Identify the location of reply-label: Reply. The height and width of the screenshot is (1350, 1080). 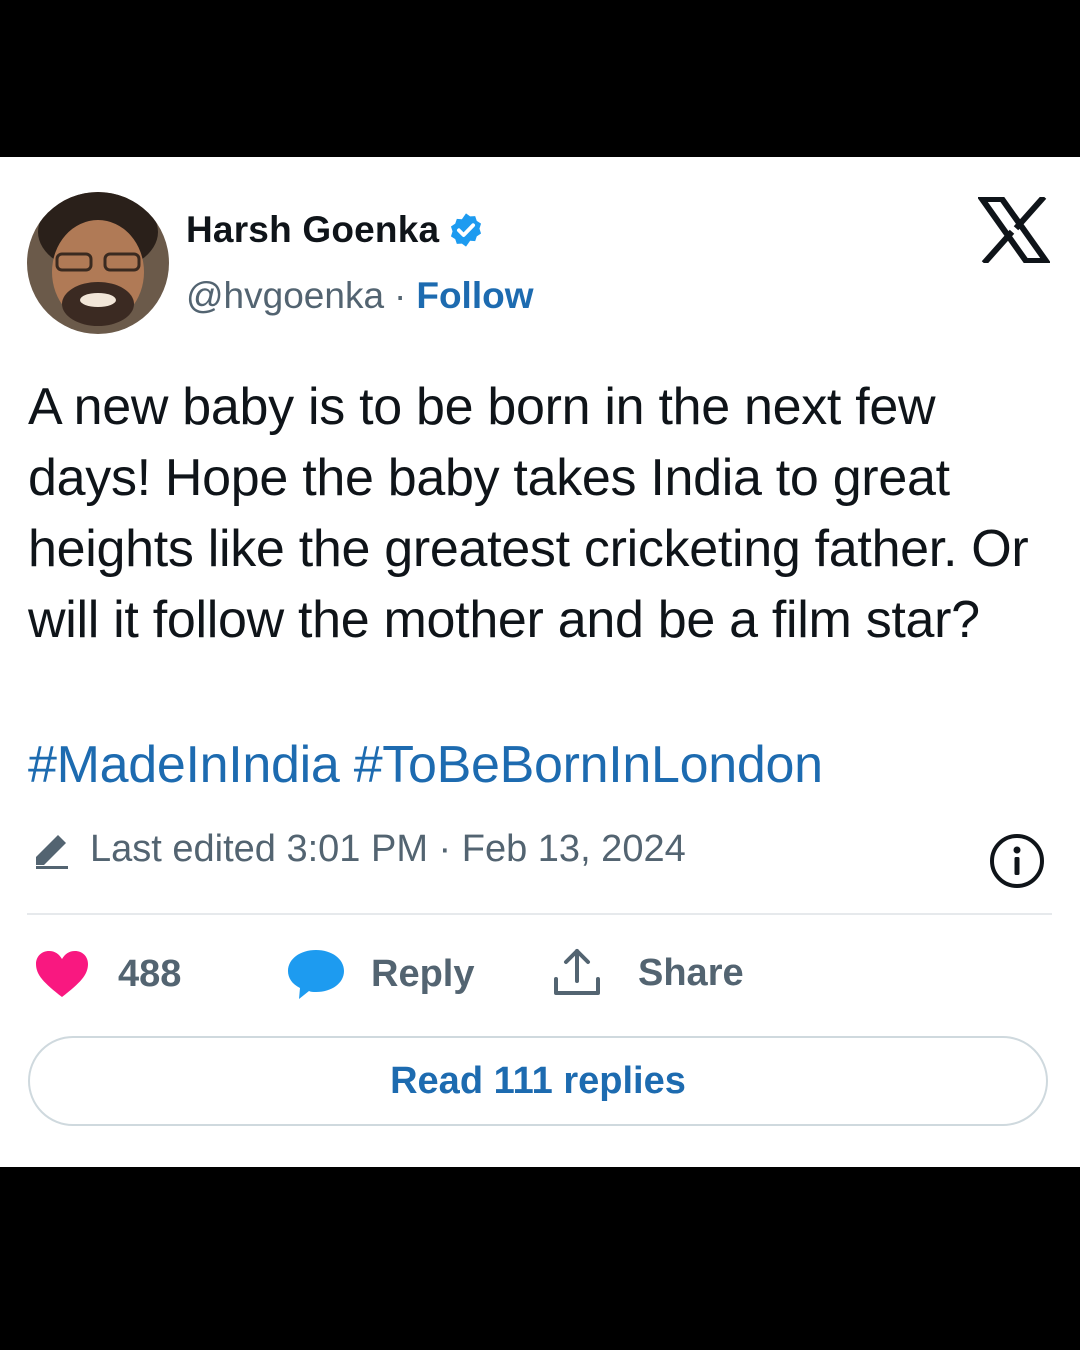
(423, 973).